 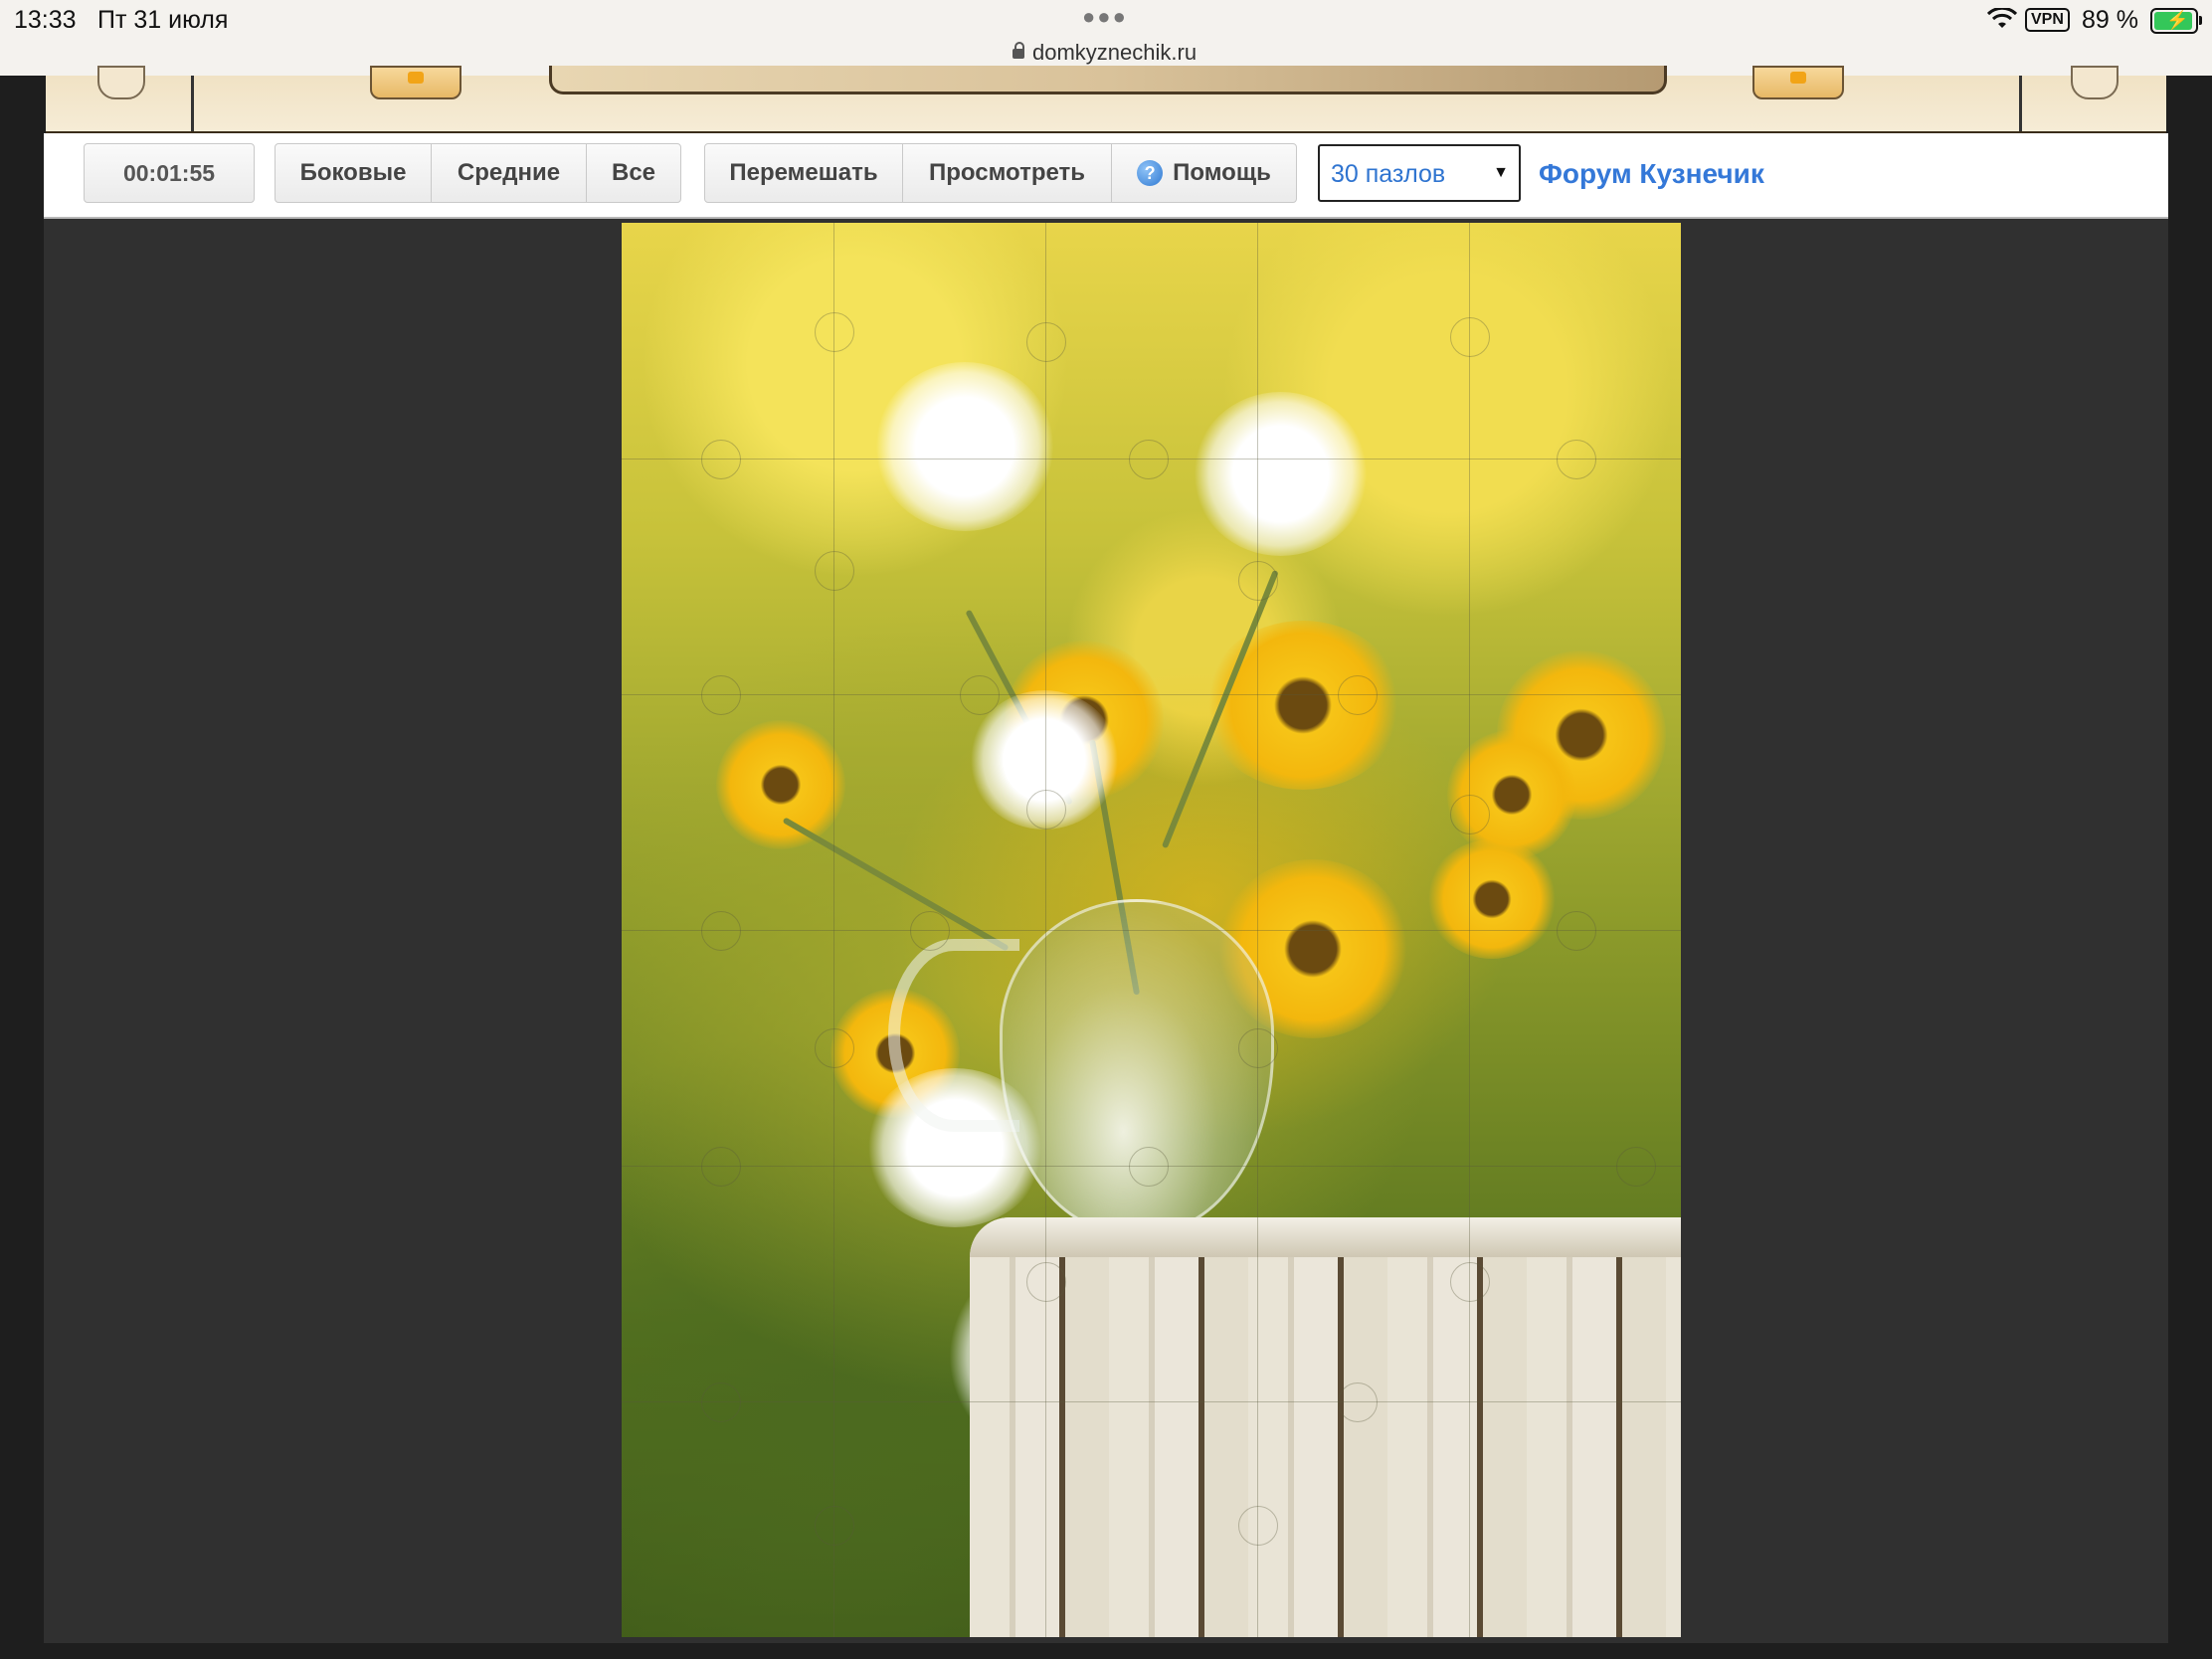 What do you see at coordinates (1018, 50) in the screenshot?
I see `lock-icon` at bounding box center [1018, 50].